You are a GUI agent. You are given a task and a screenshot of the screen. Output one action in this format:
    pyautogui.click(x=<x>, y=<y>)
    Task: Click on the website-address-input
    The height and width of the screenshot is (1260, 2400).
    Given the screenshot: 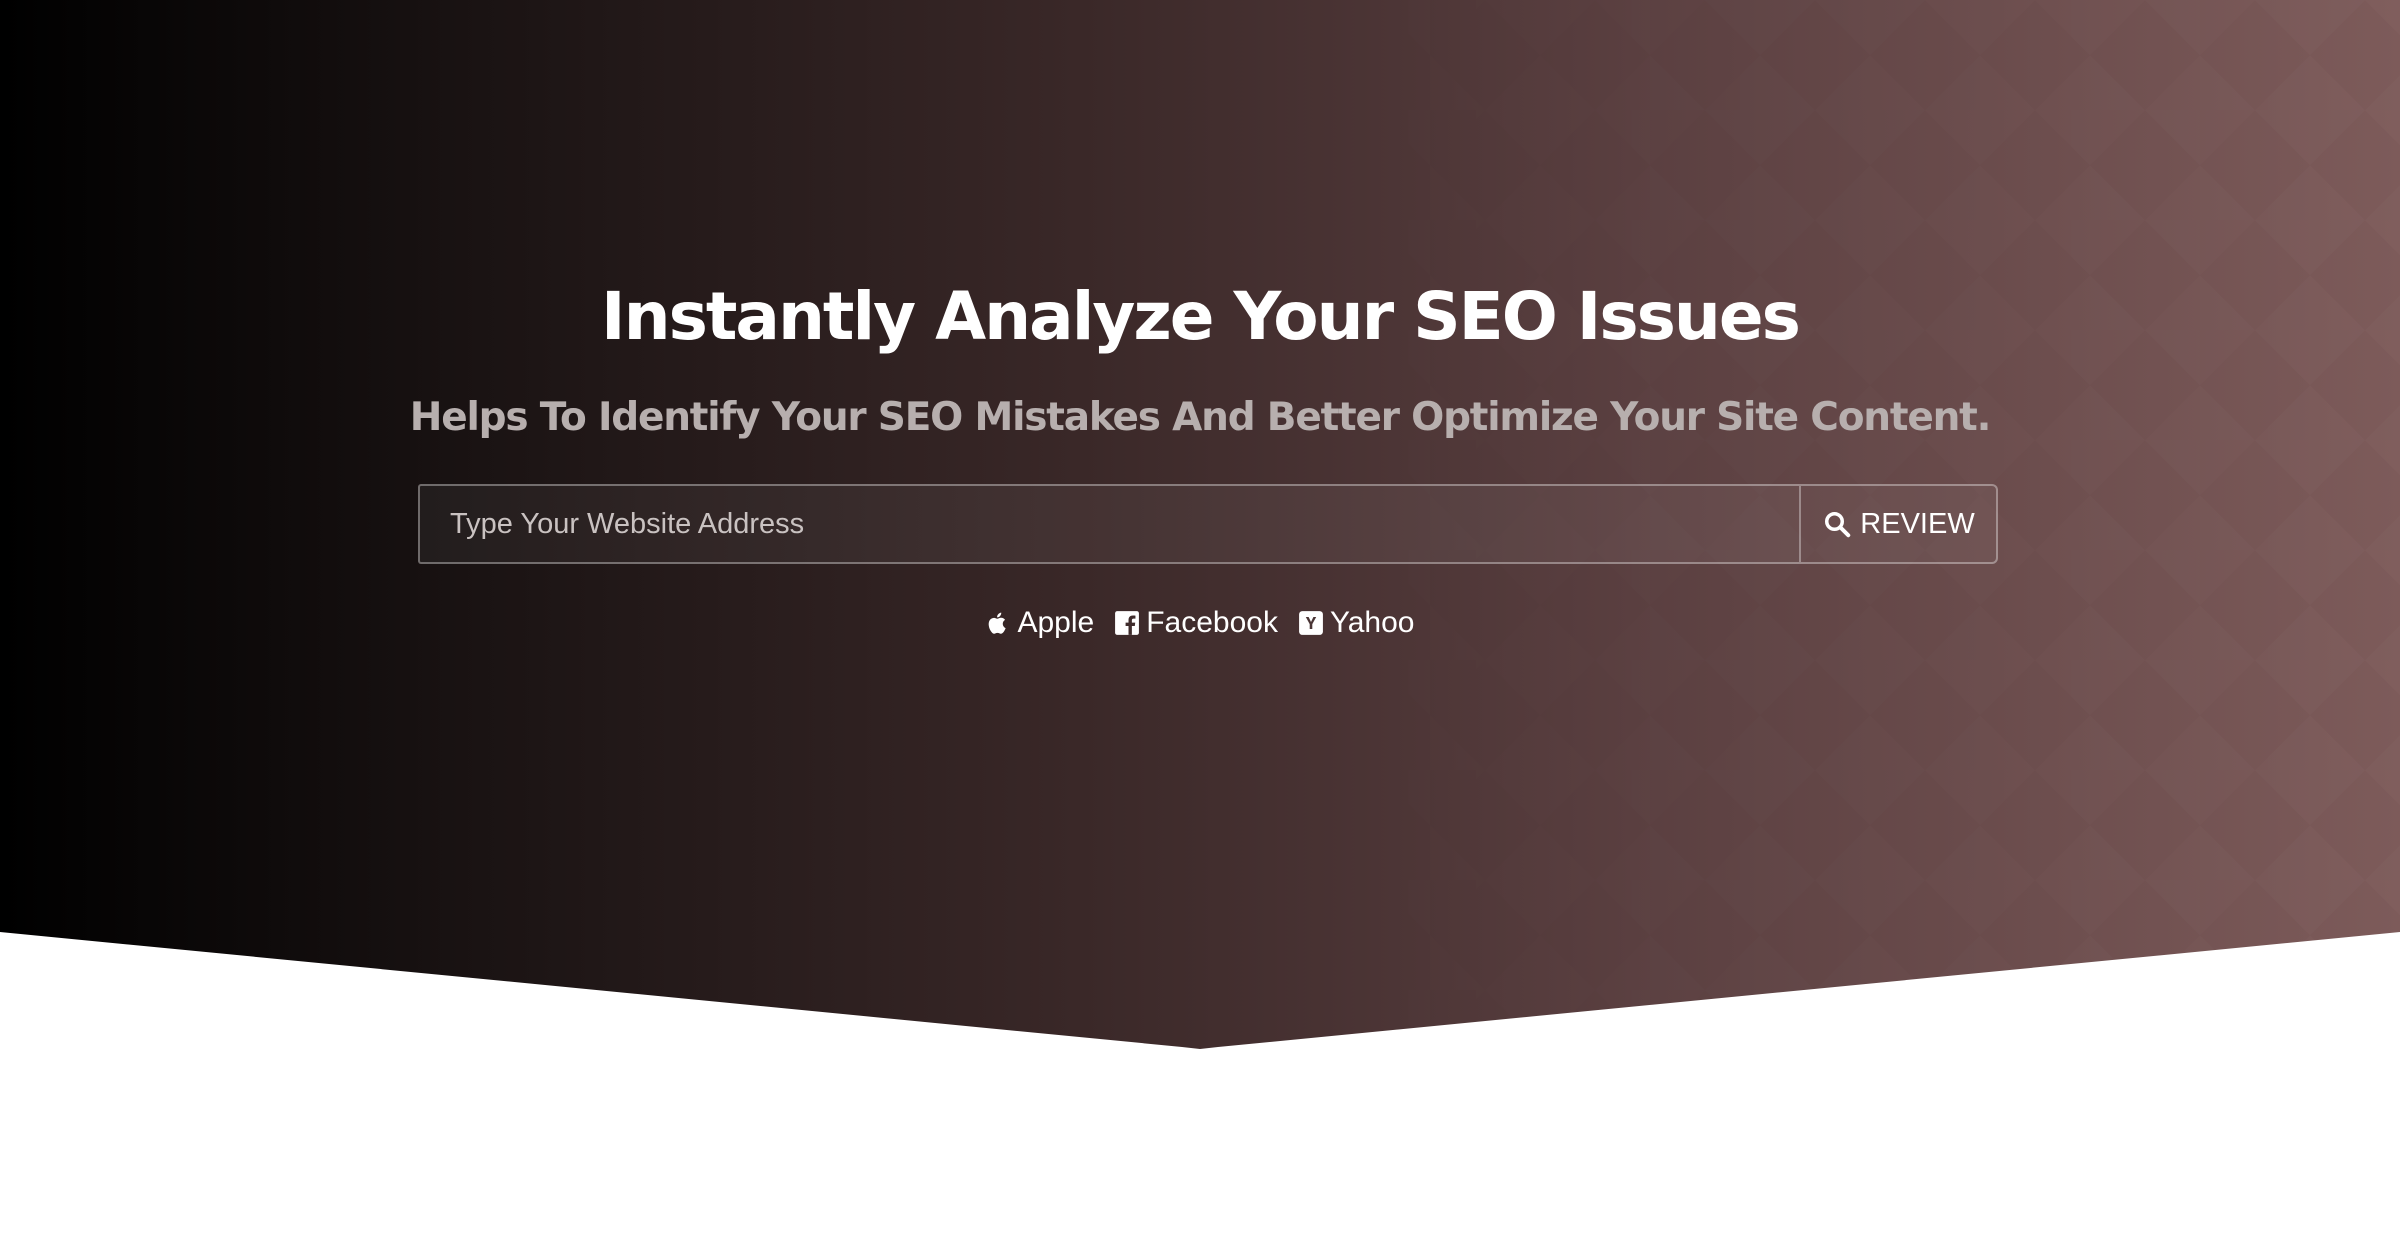 What is the action you would take?
    pyautogui.click(x=1108, y=524)
    